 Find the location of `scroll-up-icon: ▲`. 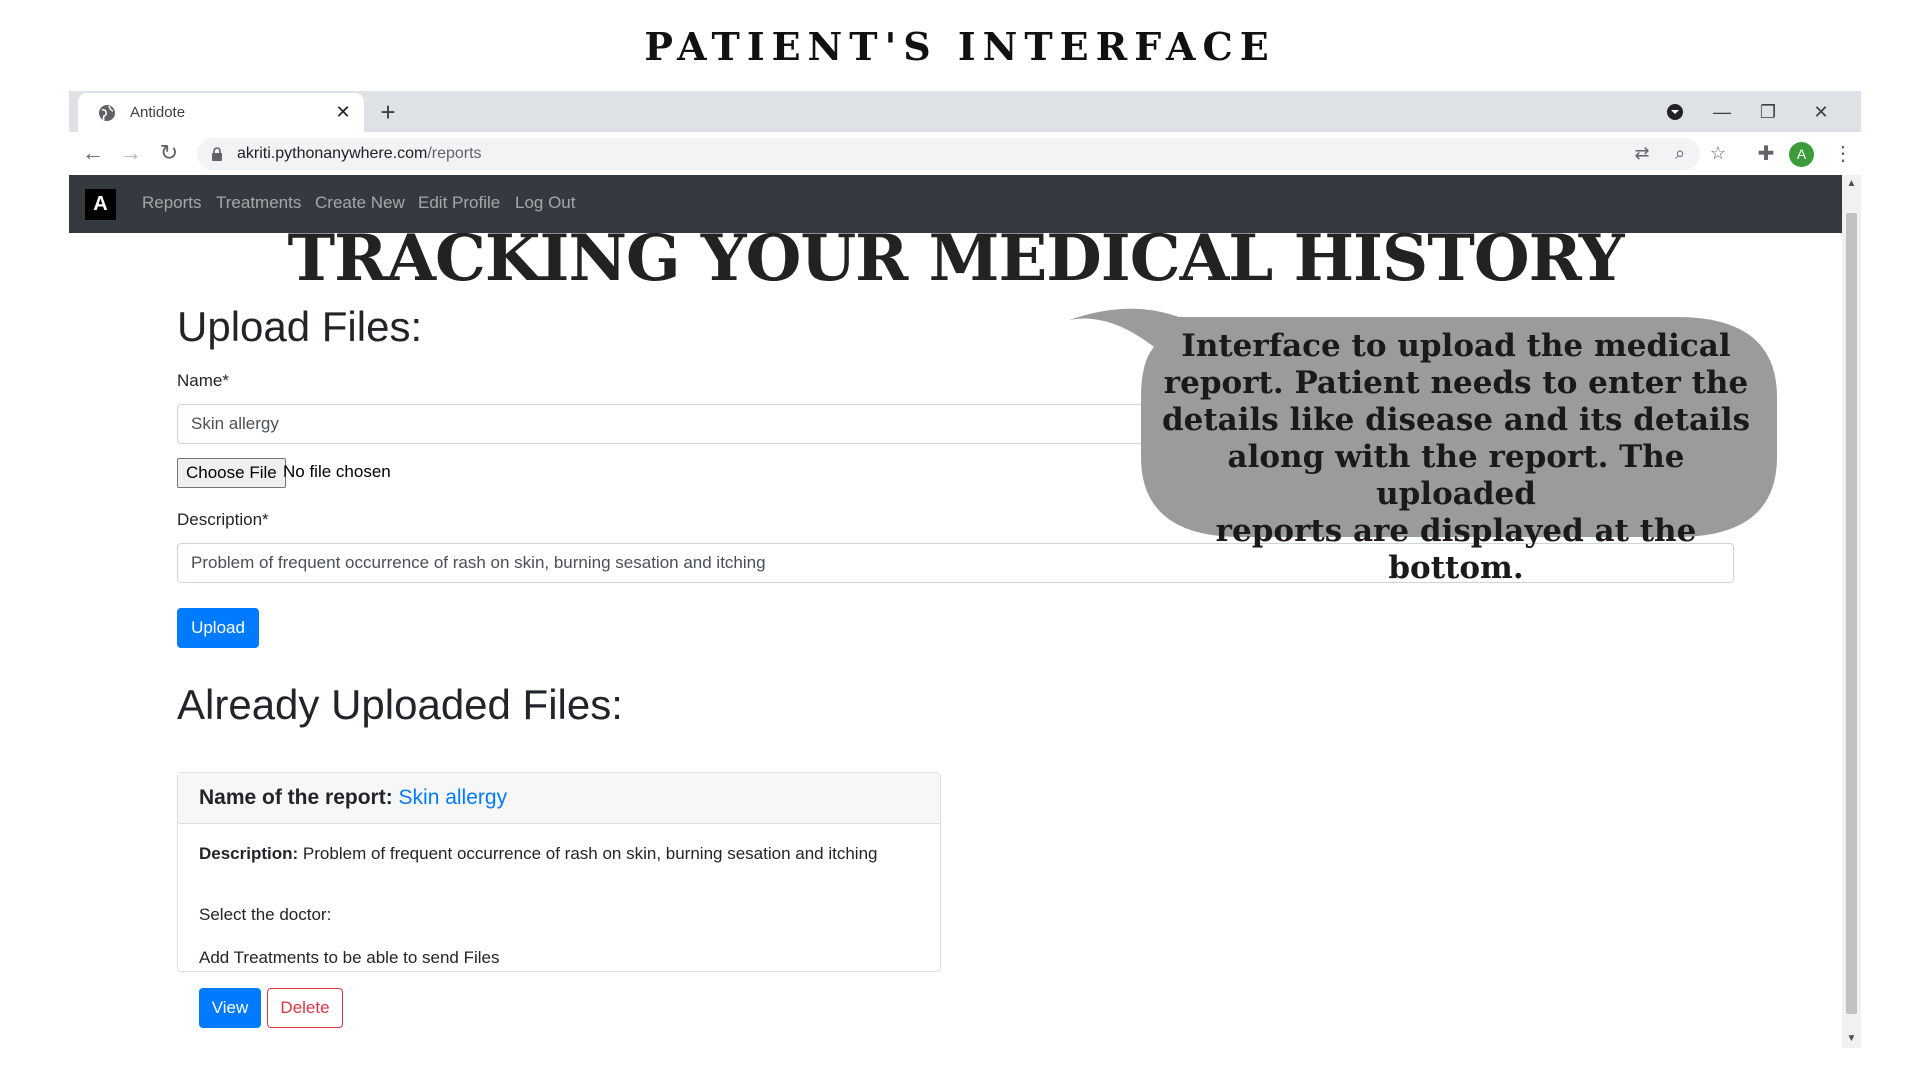

scroll-up-icon: ▲ is located at coordinates (1851, 184).